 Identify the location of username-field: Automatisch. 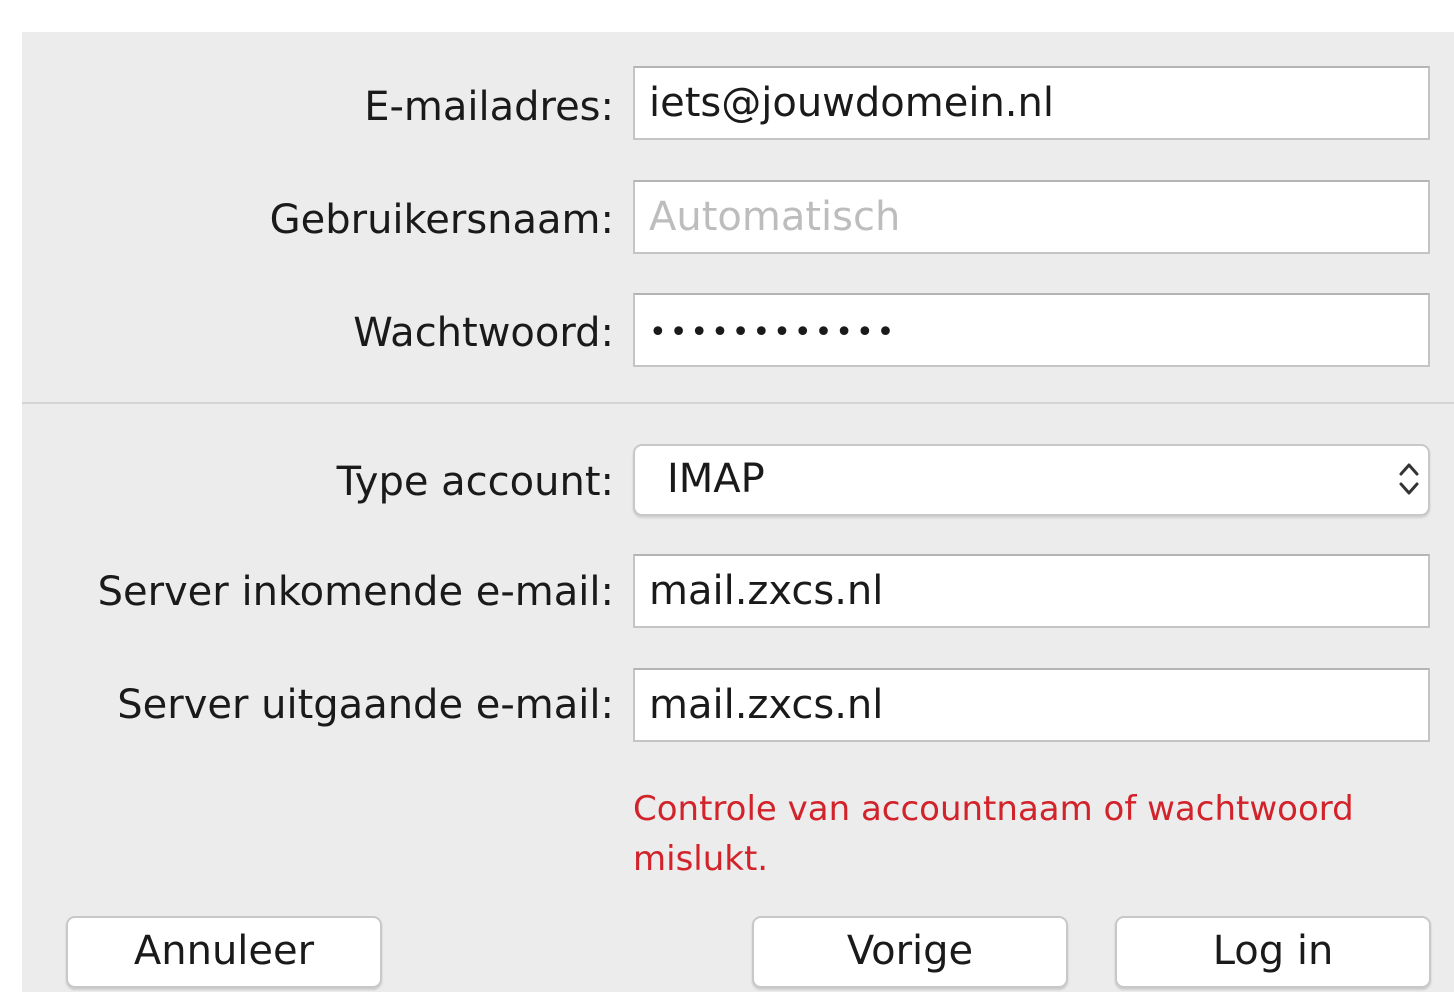
(1031, 217).